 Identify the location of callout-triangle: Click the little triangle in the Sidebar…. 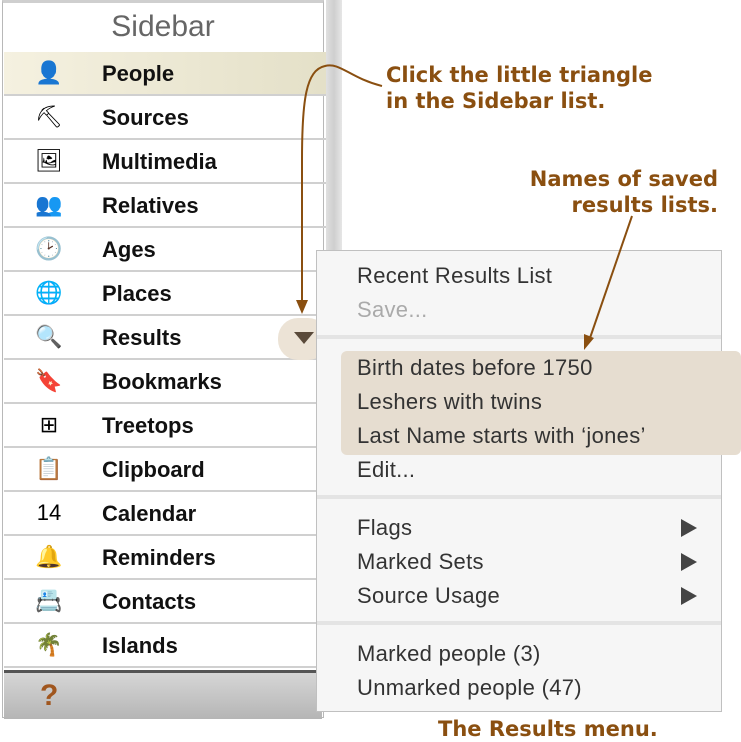
(519, 88).